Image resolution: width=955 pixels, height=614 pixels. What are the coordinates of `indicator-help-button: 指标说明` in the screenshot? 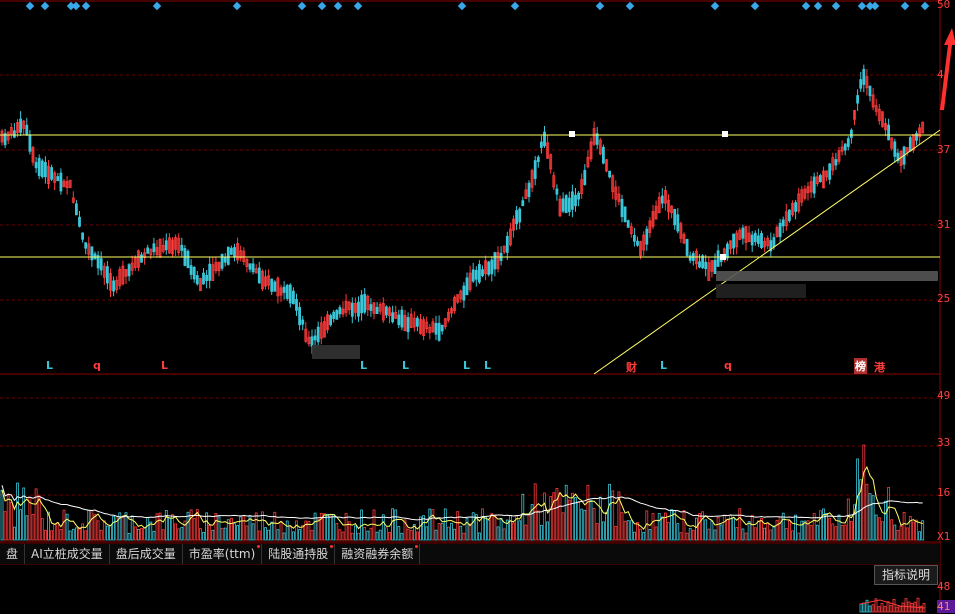 It's located at (906, 575).